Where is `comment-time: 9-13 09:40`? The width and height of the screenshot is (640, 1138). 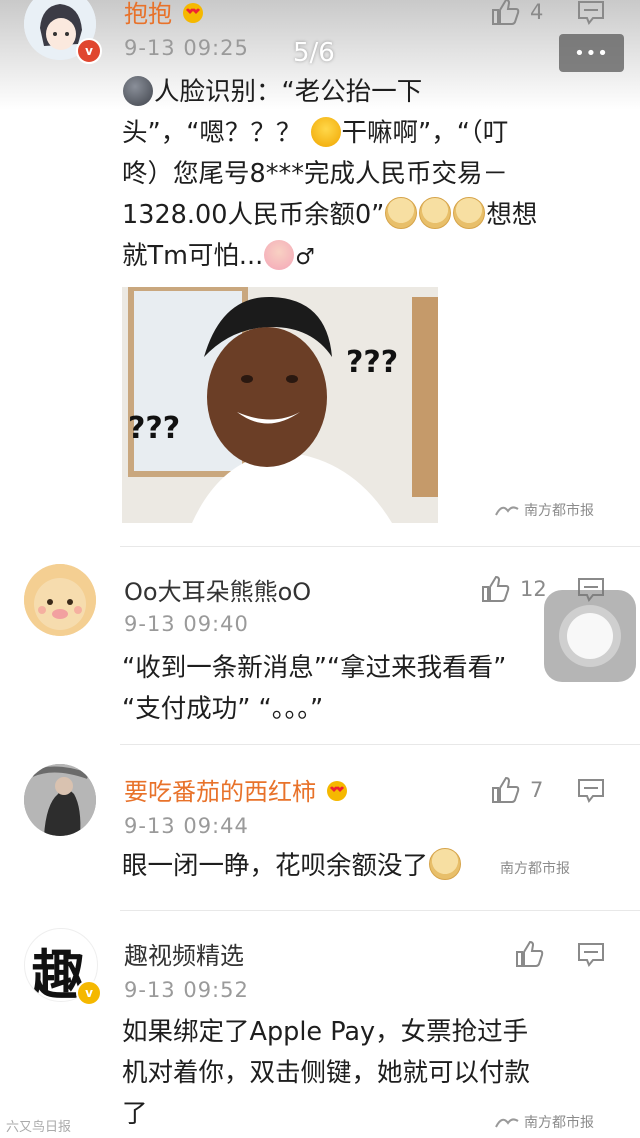
comment-time: 9-13 09:40 is located at coordinates (186, 624).